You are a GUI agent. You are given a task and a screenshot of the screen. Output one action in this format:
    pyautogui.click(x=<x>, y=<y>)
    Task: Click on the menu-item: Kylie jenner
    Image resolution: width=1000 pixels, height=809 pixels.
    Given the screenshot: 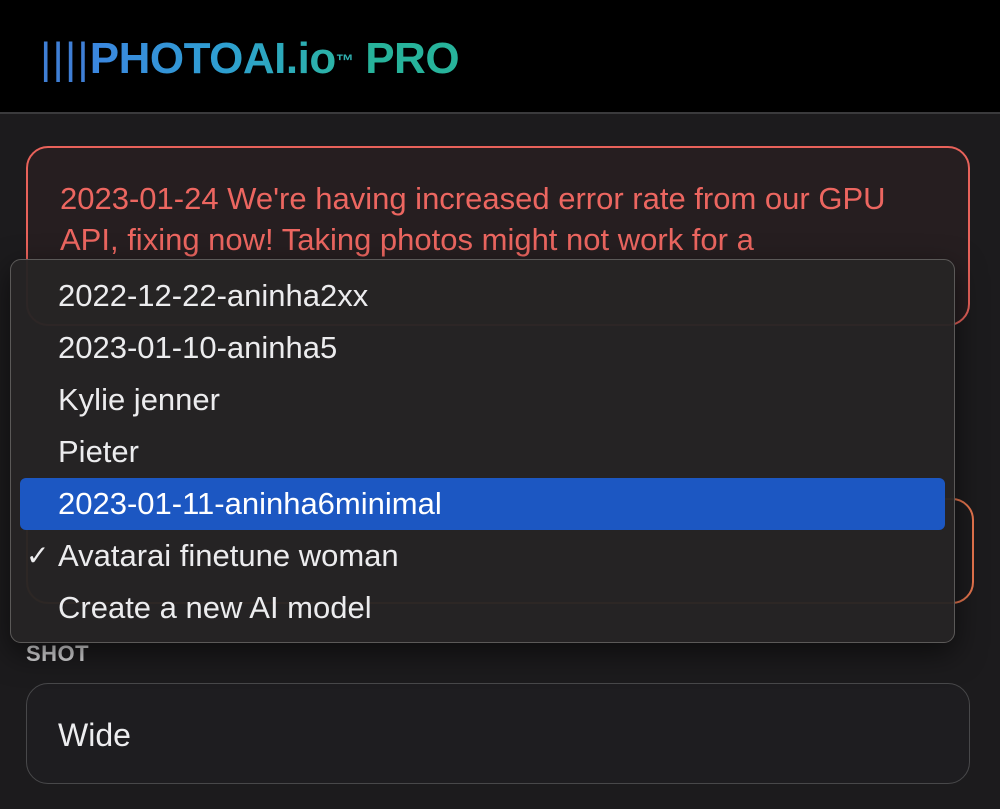 What is the action you would take?
    pyautogui.click(x=482, y=400)
    